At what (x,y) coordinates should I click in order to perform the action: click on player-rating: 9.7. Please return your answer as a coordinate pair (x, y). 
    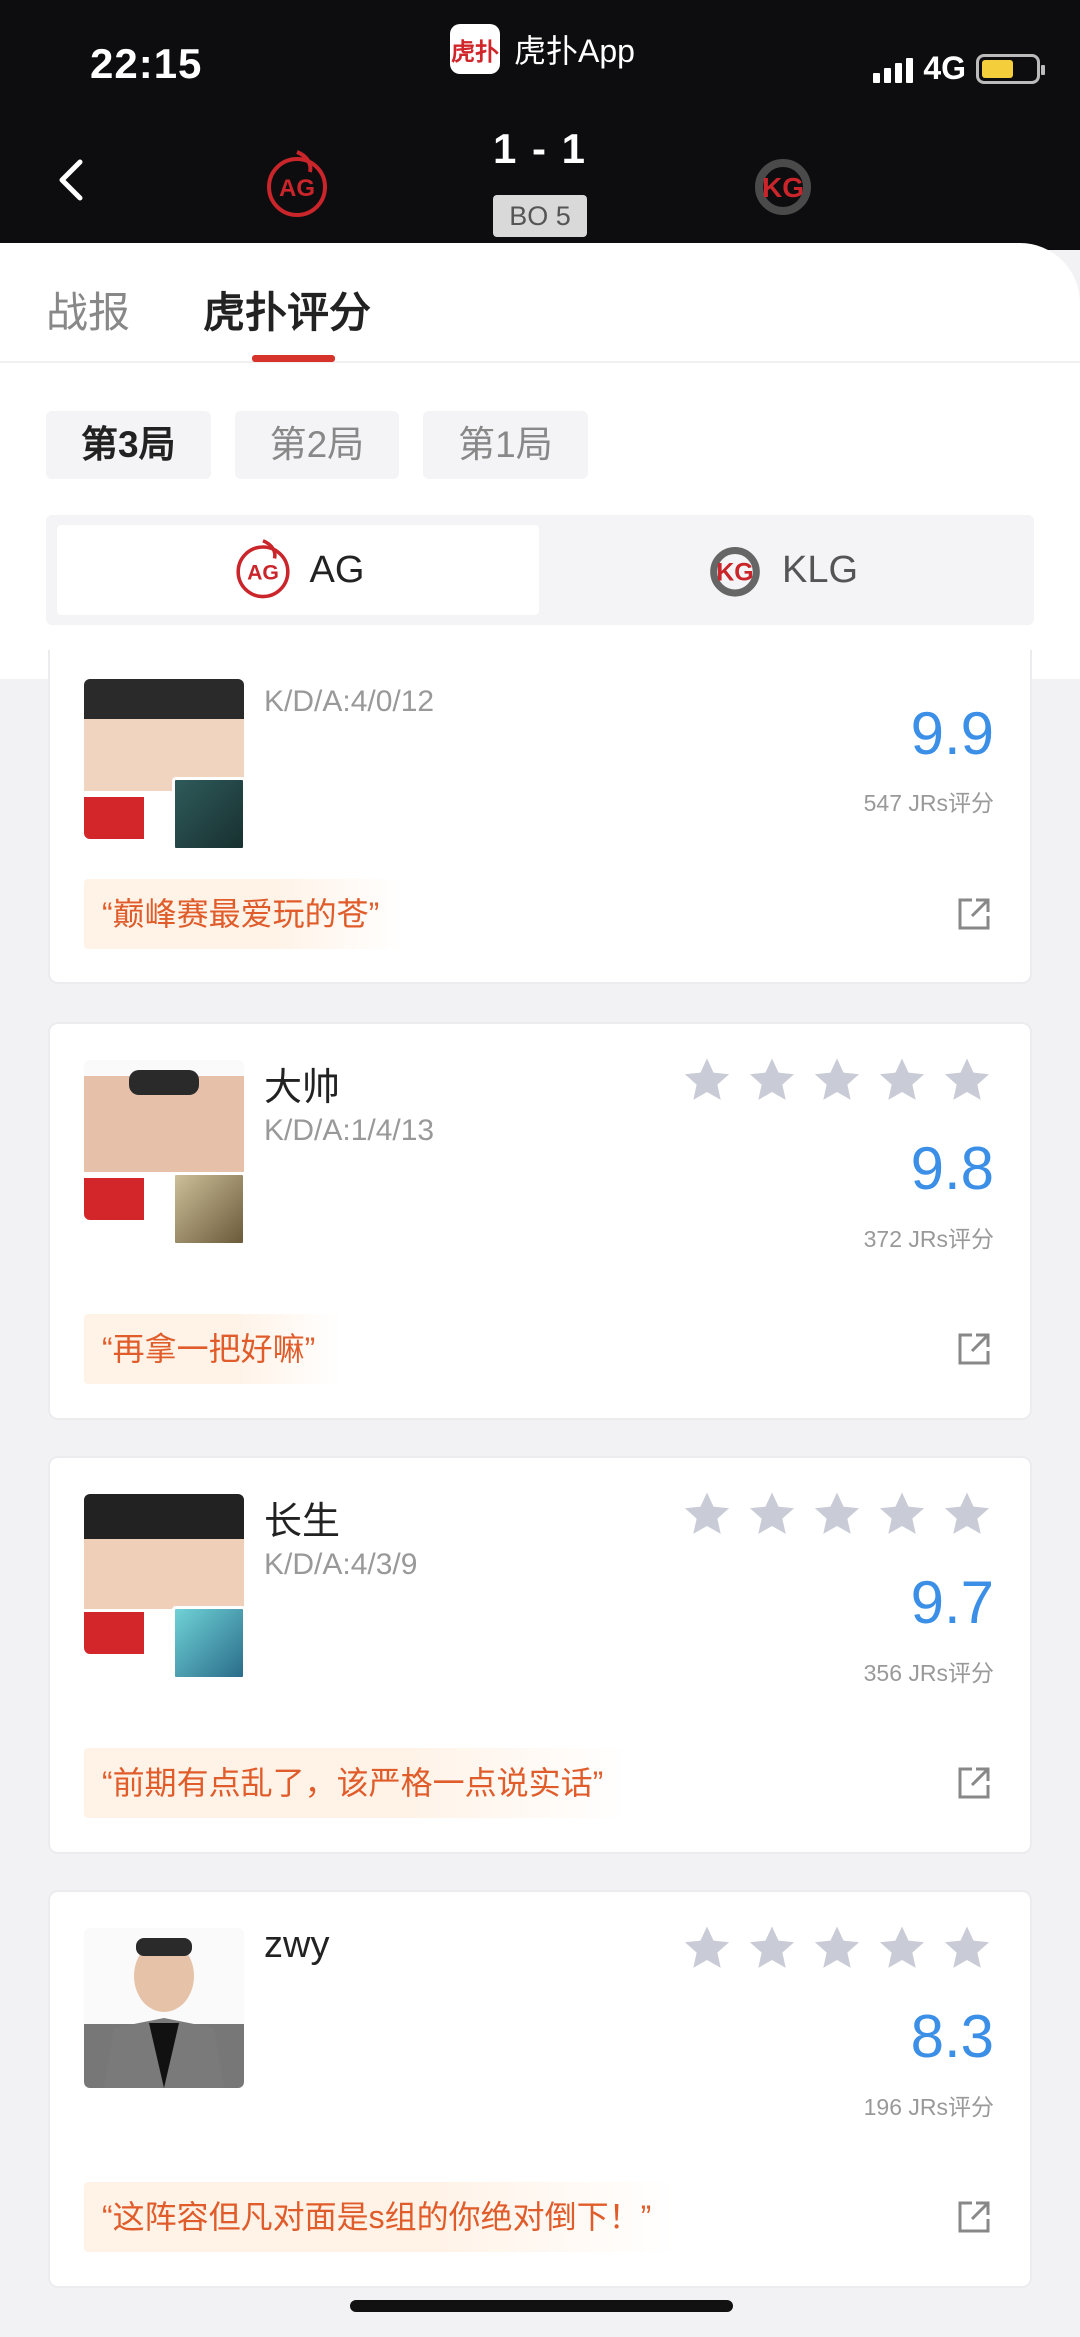
    Looking at the image, I should click on (952, 1602).